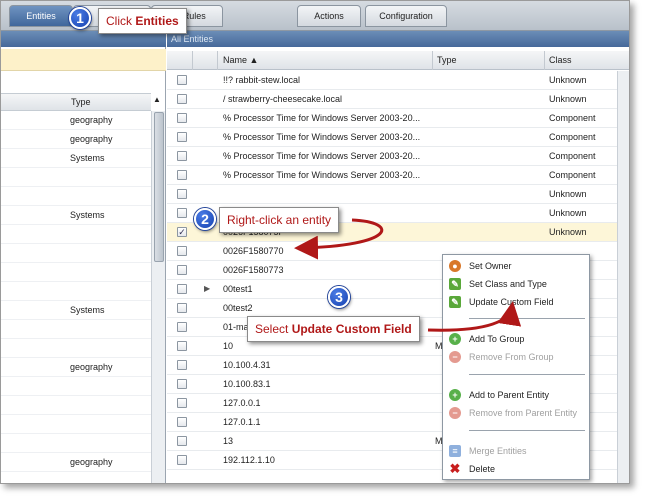 Image resolution: width=645 pixels, height=498 pixels. I want to click on cell-name: 127.0.0.1, so click(242, 403).